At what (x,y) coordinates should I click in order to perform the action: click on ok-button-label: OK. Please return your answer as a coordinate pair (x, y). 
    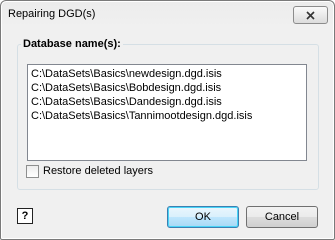
    Looking at the image, I should click on (203, 217).